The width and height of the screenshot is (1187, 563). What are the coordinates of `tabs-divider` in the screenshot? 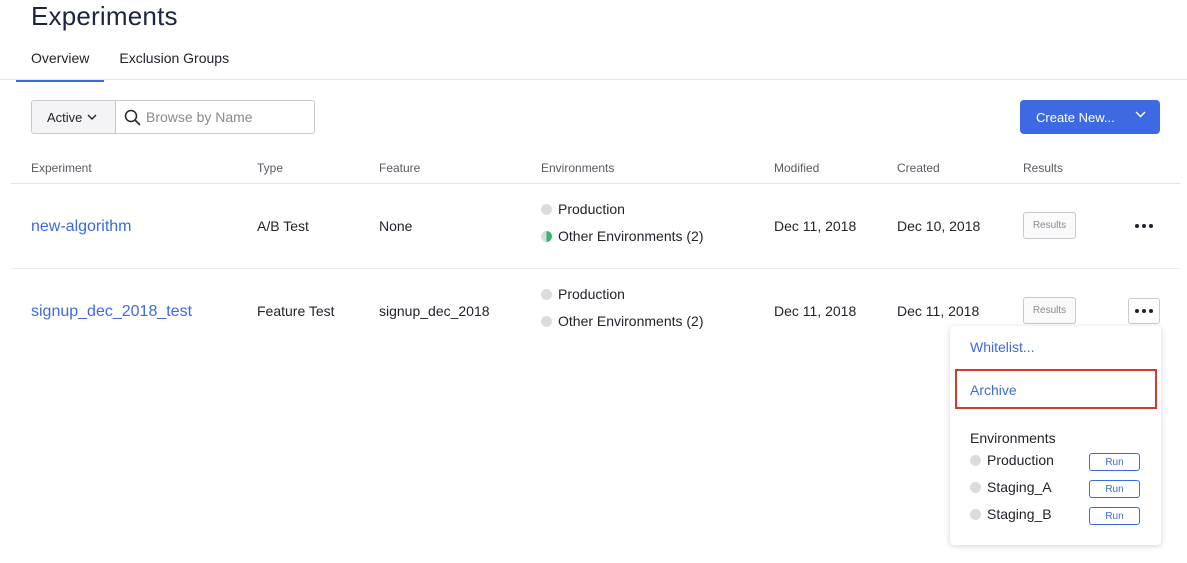 It's located at (593, 79).